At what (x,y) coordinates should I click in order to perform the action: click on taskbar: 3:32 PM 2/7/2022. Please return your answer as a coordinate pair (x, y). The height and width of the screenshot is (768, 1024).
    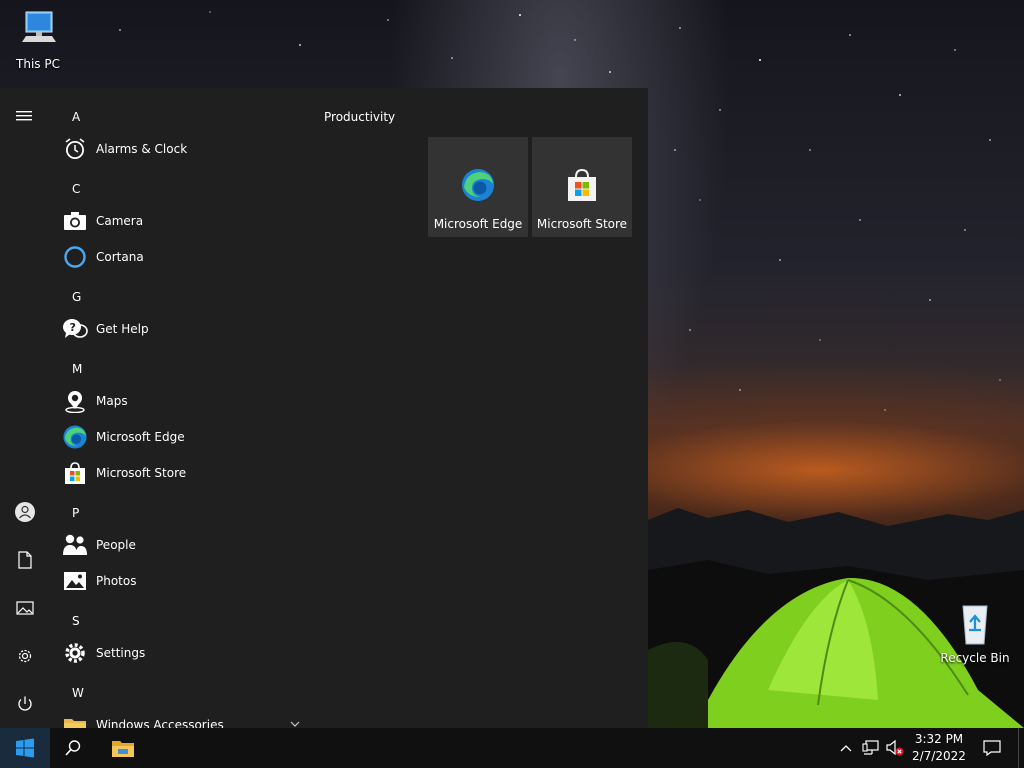
    Looking at the image, I should click on (512, 748).